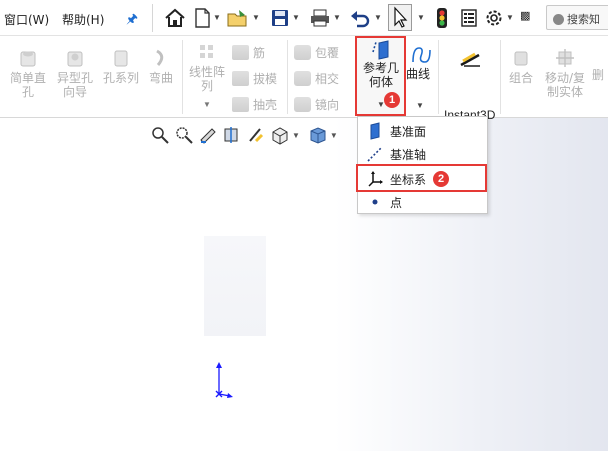 The height and width of the screenshot is (451, 608). What do you see at coordinates (120, 78) in the screenshot?
I see `hole-series-label: 孔系列` at bounding box center [120, 78].